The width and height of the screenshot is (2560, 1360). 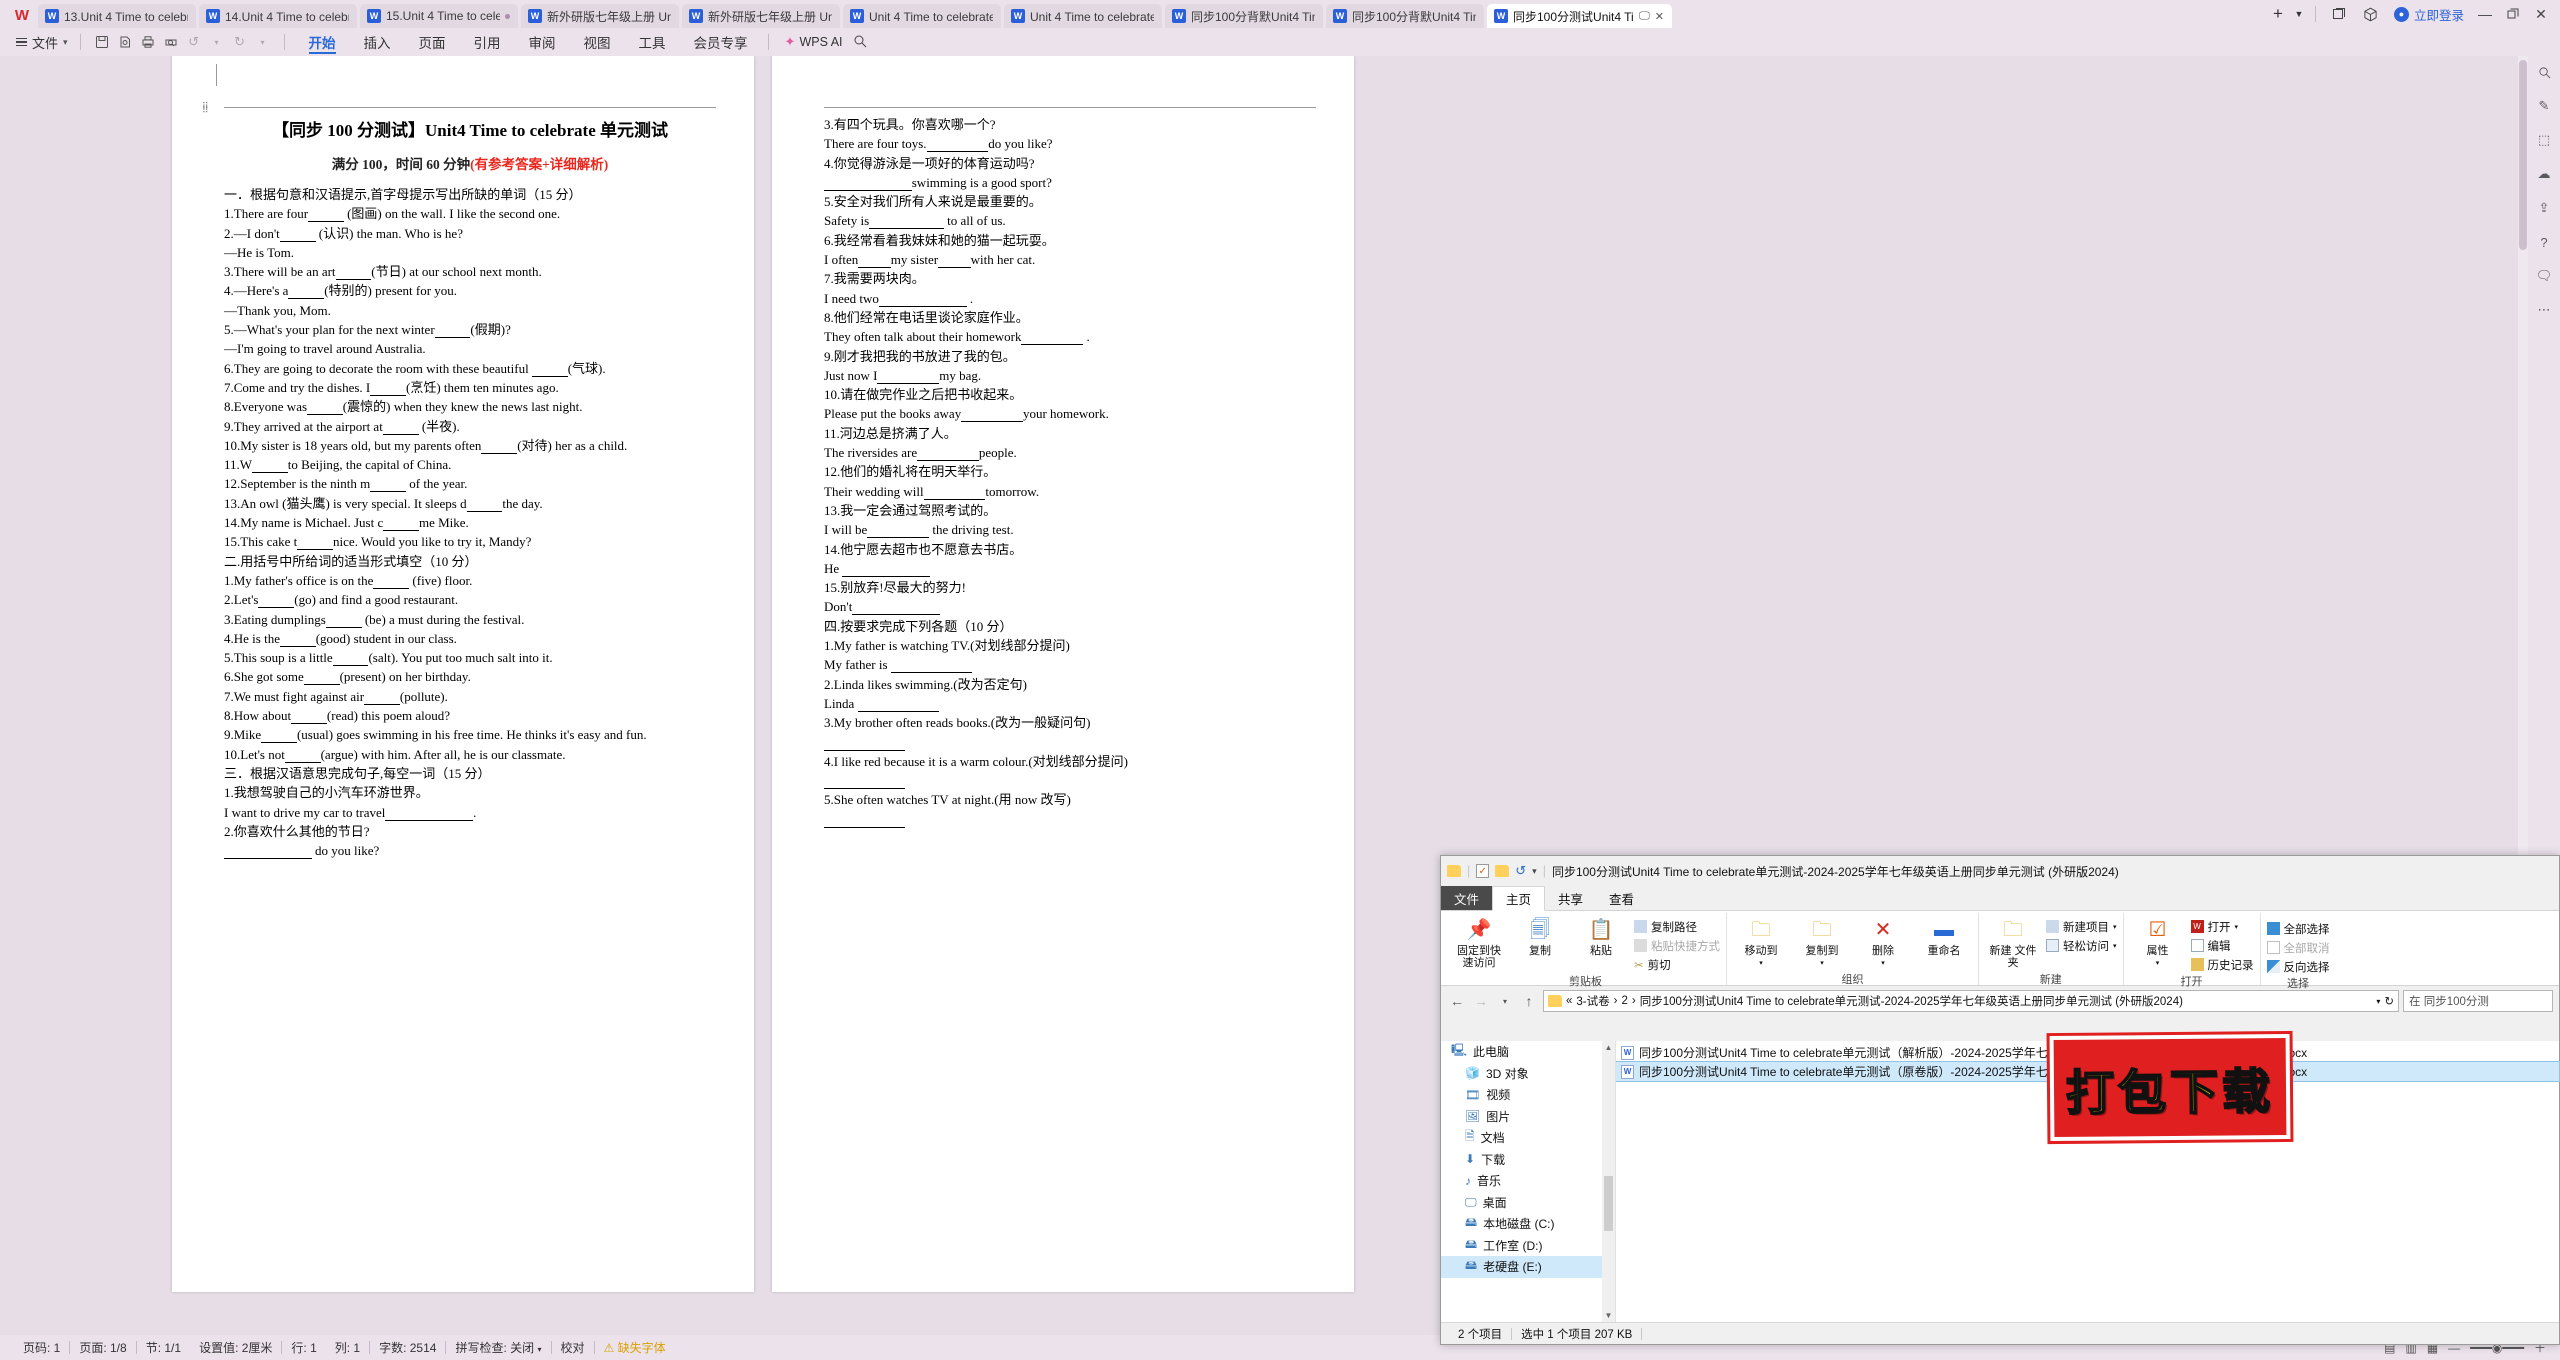 What do you see at coordinates (721, 42) in the screenshot?
I see `ribbon-tab-会员专享: 会员专享` at bounding box center [721, 42].